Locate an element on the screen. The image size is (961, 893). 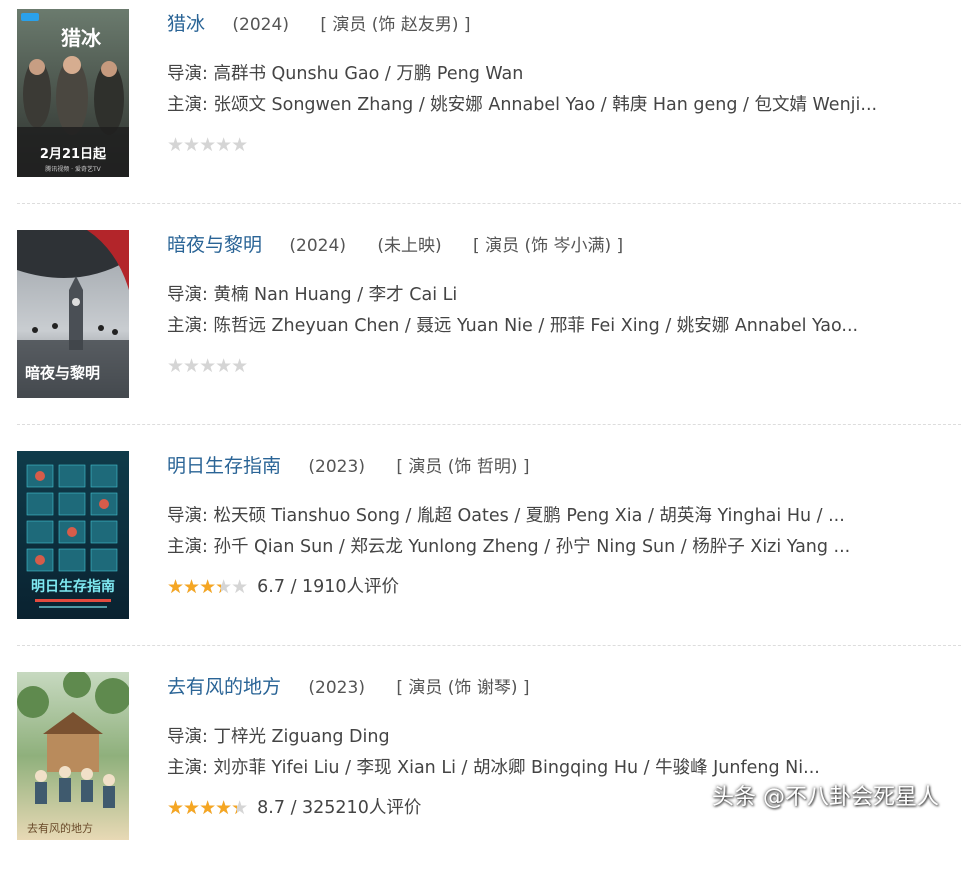
svg-text: 暗夜与黎明 is located at coordinates (62, 373).